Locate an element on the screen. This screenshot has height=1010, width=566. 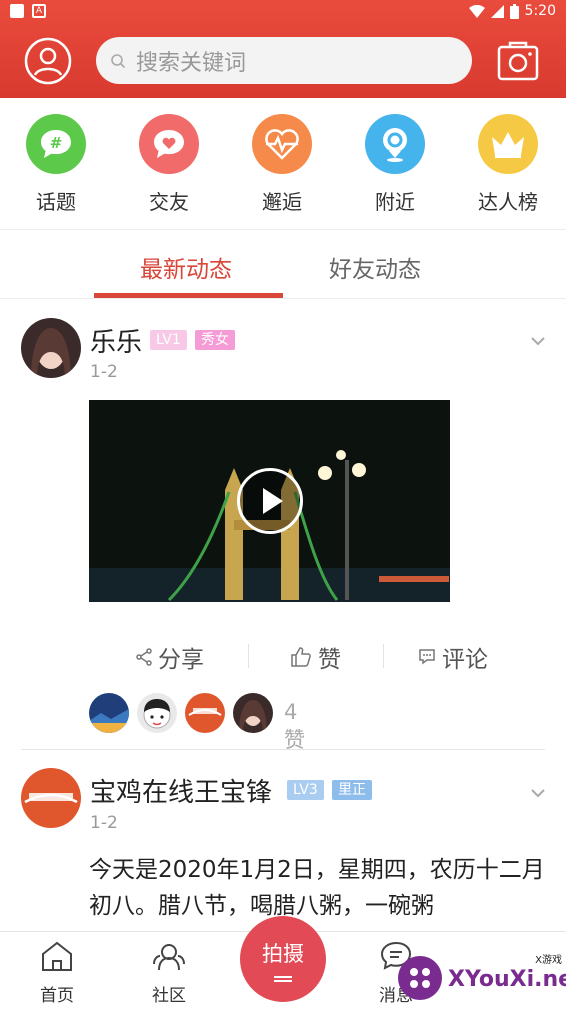
heart-bubble-icon is located at coordinates (169, 144).